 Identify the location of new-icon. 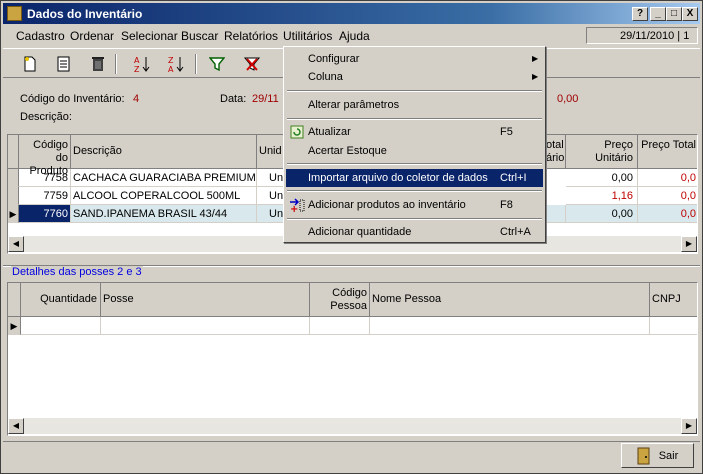
(30, 64).